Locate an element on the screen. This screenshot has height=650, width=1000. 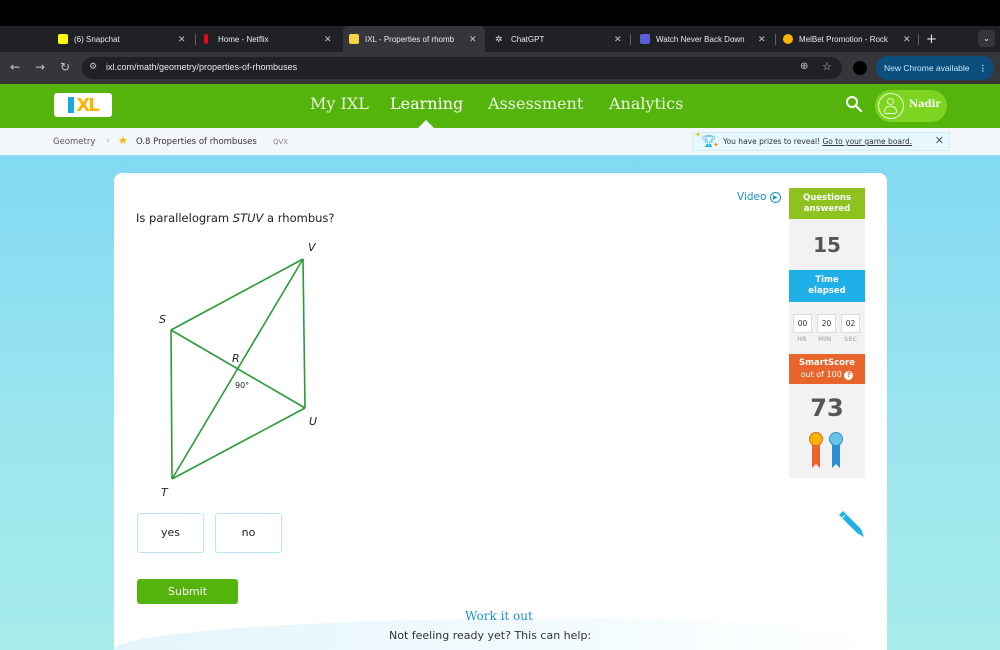
tab-netflix: Home - Netflix ✕ is located at coordinates (269, 39).